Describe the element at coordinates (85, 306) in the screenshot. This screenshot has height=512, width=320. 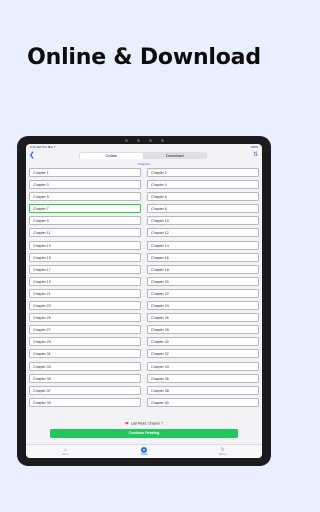
I see `chapter-item: Chapter 23` at that location.